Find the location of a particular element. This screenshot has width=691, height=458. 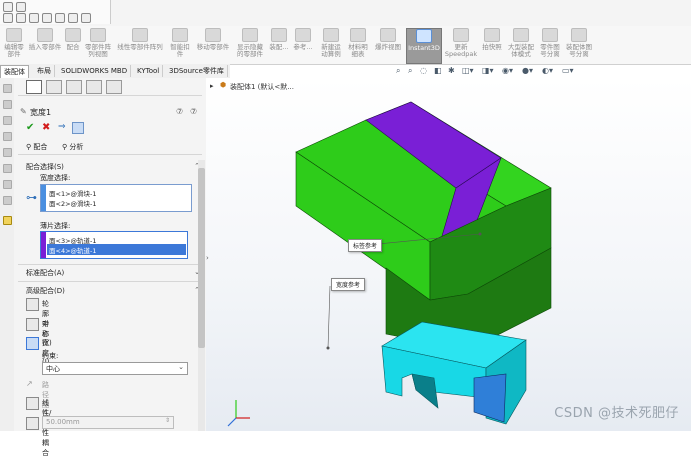

tab-reference-callout: 标签参考 is located at coordinates (365, 245).